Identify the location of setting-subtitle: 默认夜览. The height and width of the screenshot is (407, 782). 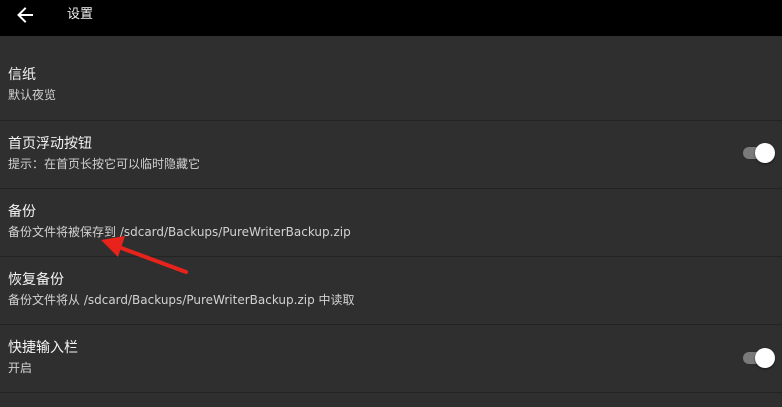
(32, 95).